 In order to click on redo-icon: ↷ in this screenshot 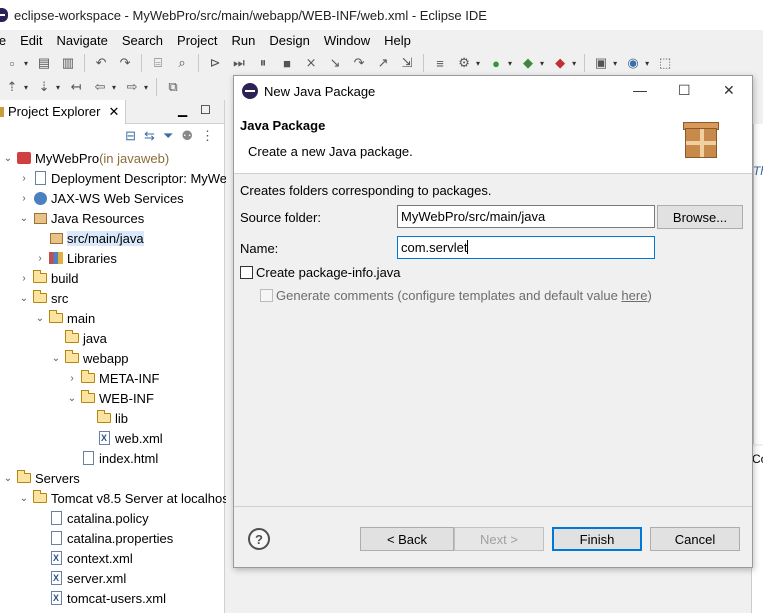, I will do `click(125, 63)`.